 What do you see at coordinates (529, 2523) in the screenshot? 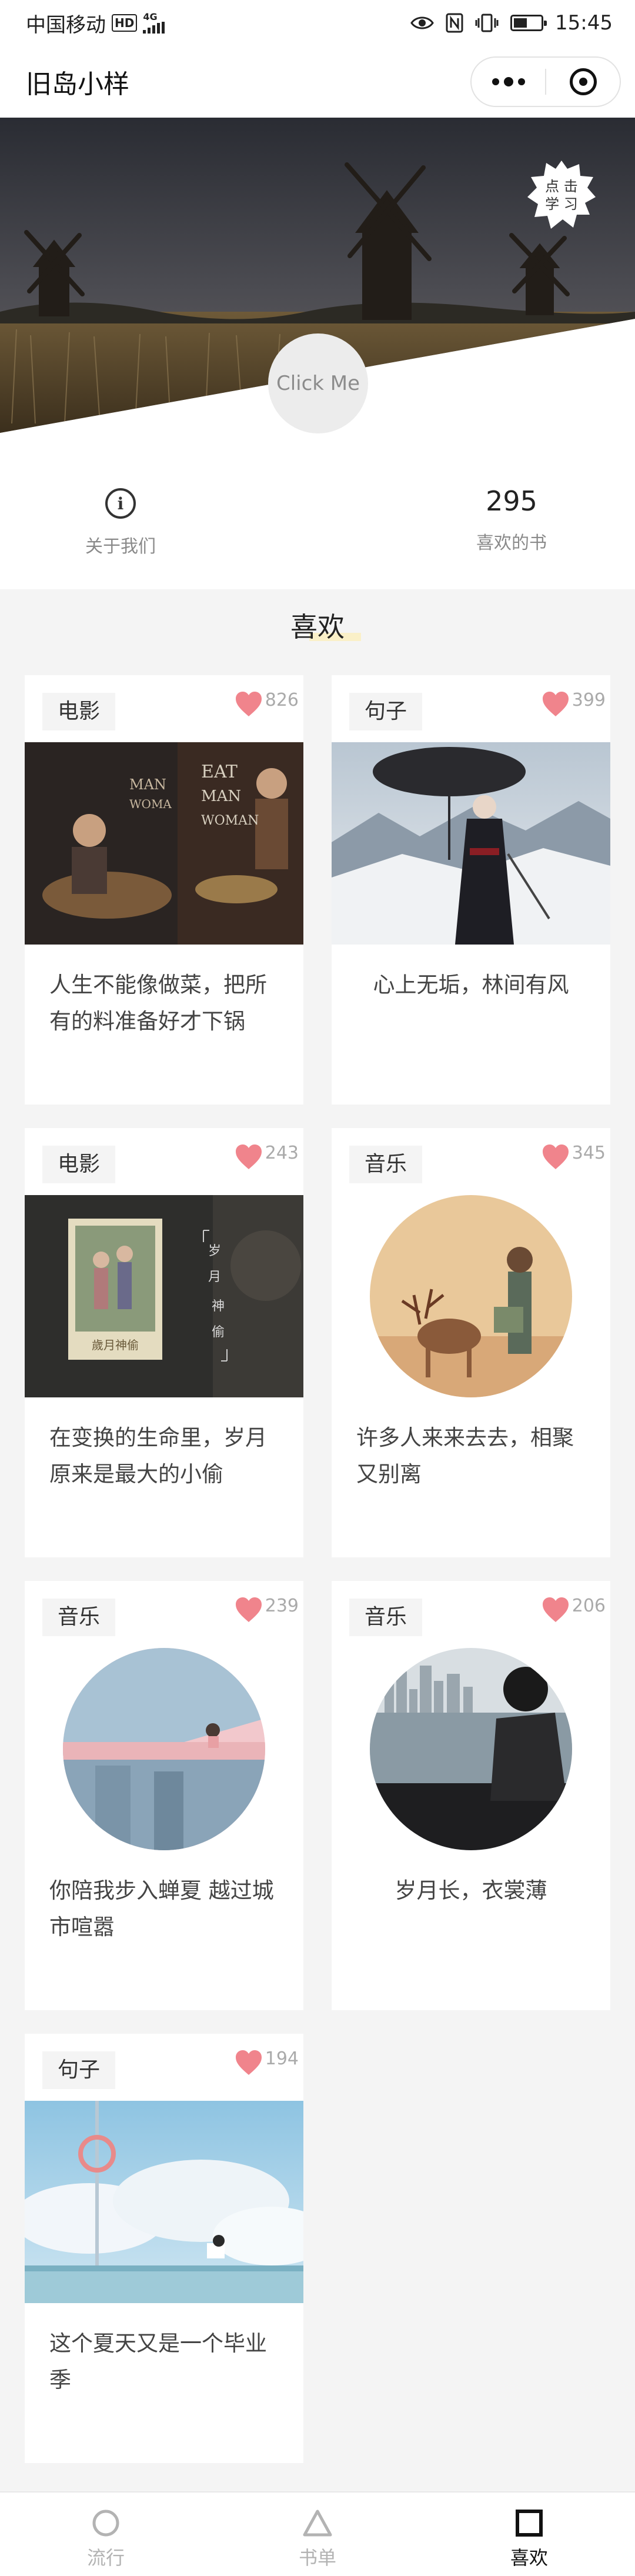
I see `square-icon` at bounding box center [529, 2523].